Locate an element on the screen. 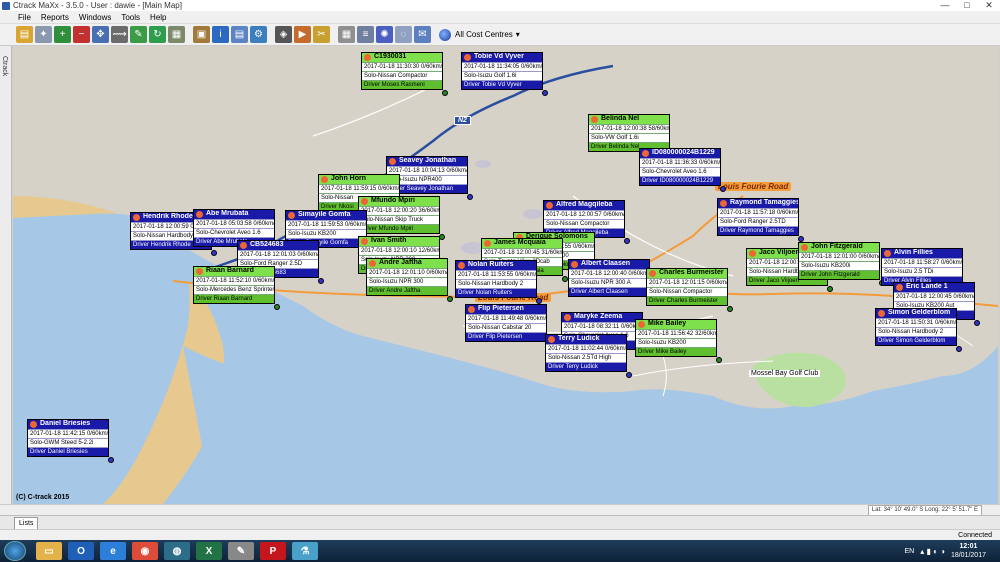  edit-icon: ✎ is located at coordinates (138, 34).